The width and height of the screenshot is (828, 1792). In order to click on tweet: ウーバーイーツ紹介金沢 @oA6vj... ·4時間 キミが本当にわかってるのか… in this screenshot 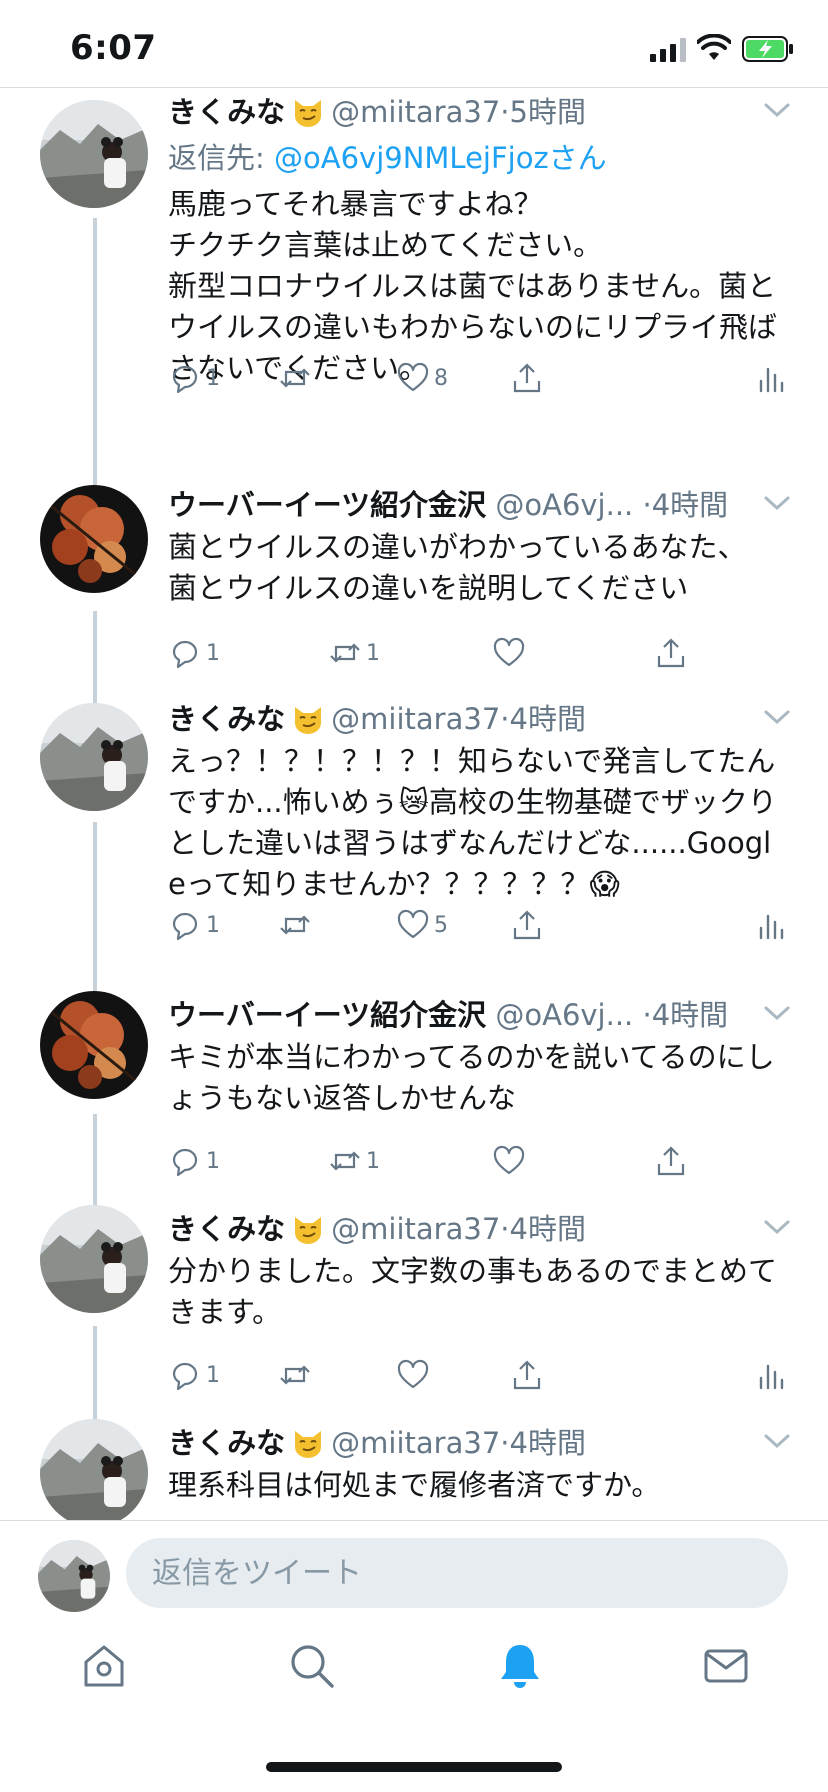, I will do `click(414, 1084)`.